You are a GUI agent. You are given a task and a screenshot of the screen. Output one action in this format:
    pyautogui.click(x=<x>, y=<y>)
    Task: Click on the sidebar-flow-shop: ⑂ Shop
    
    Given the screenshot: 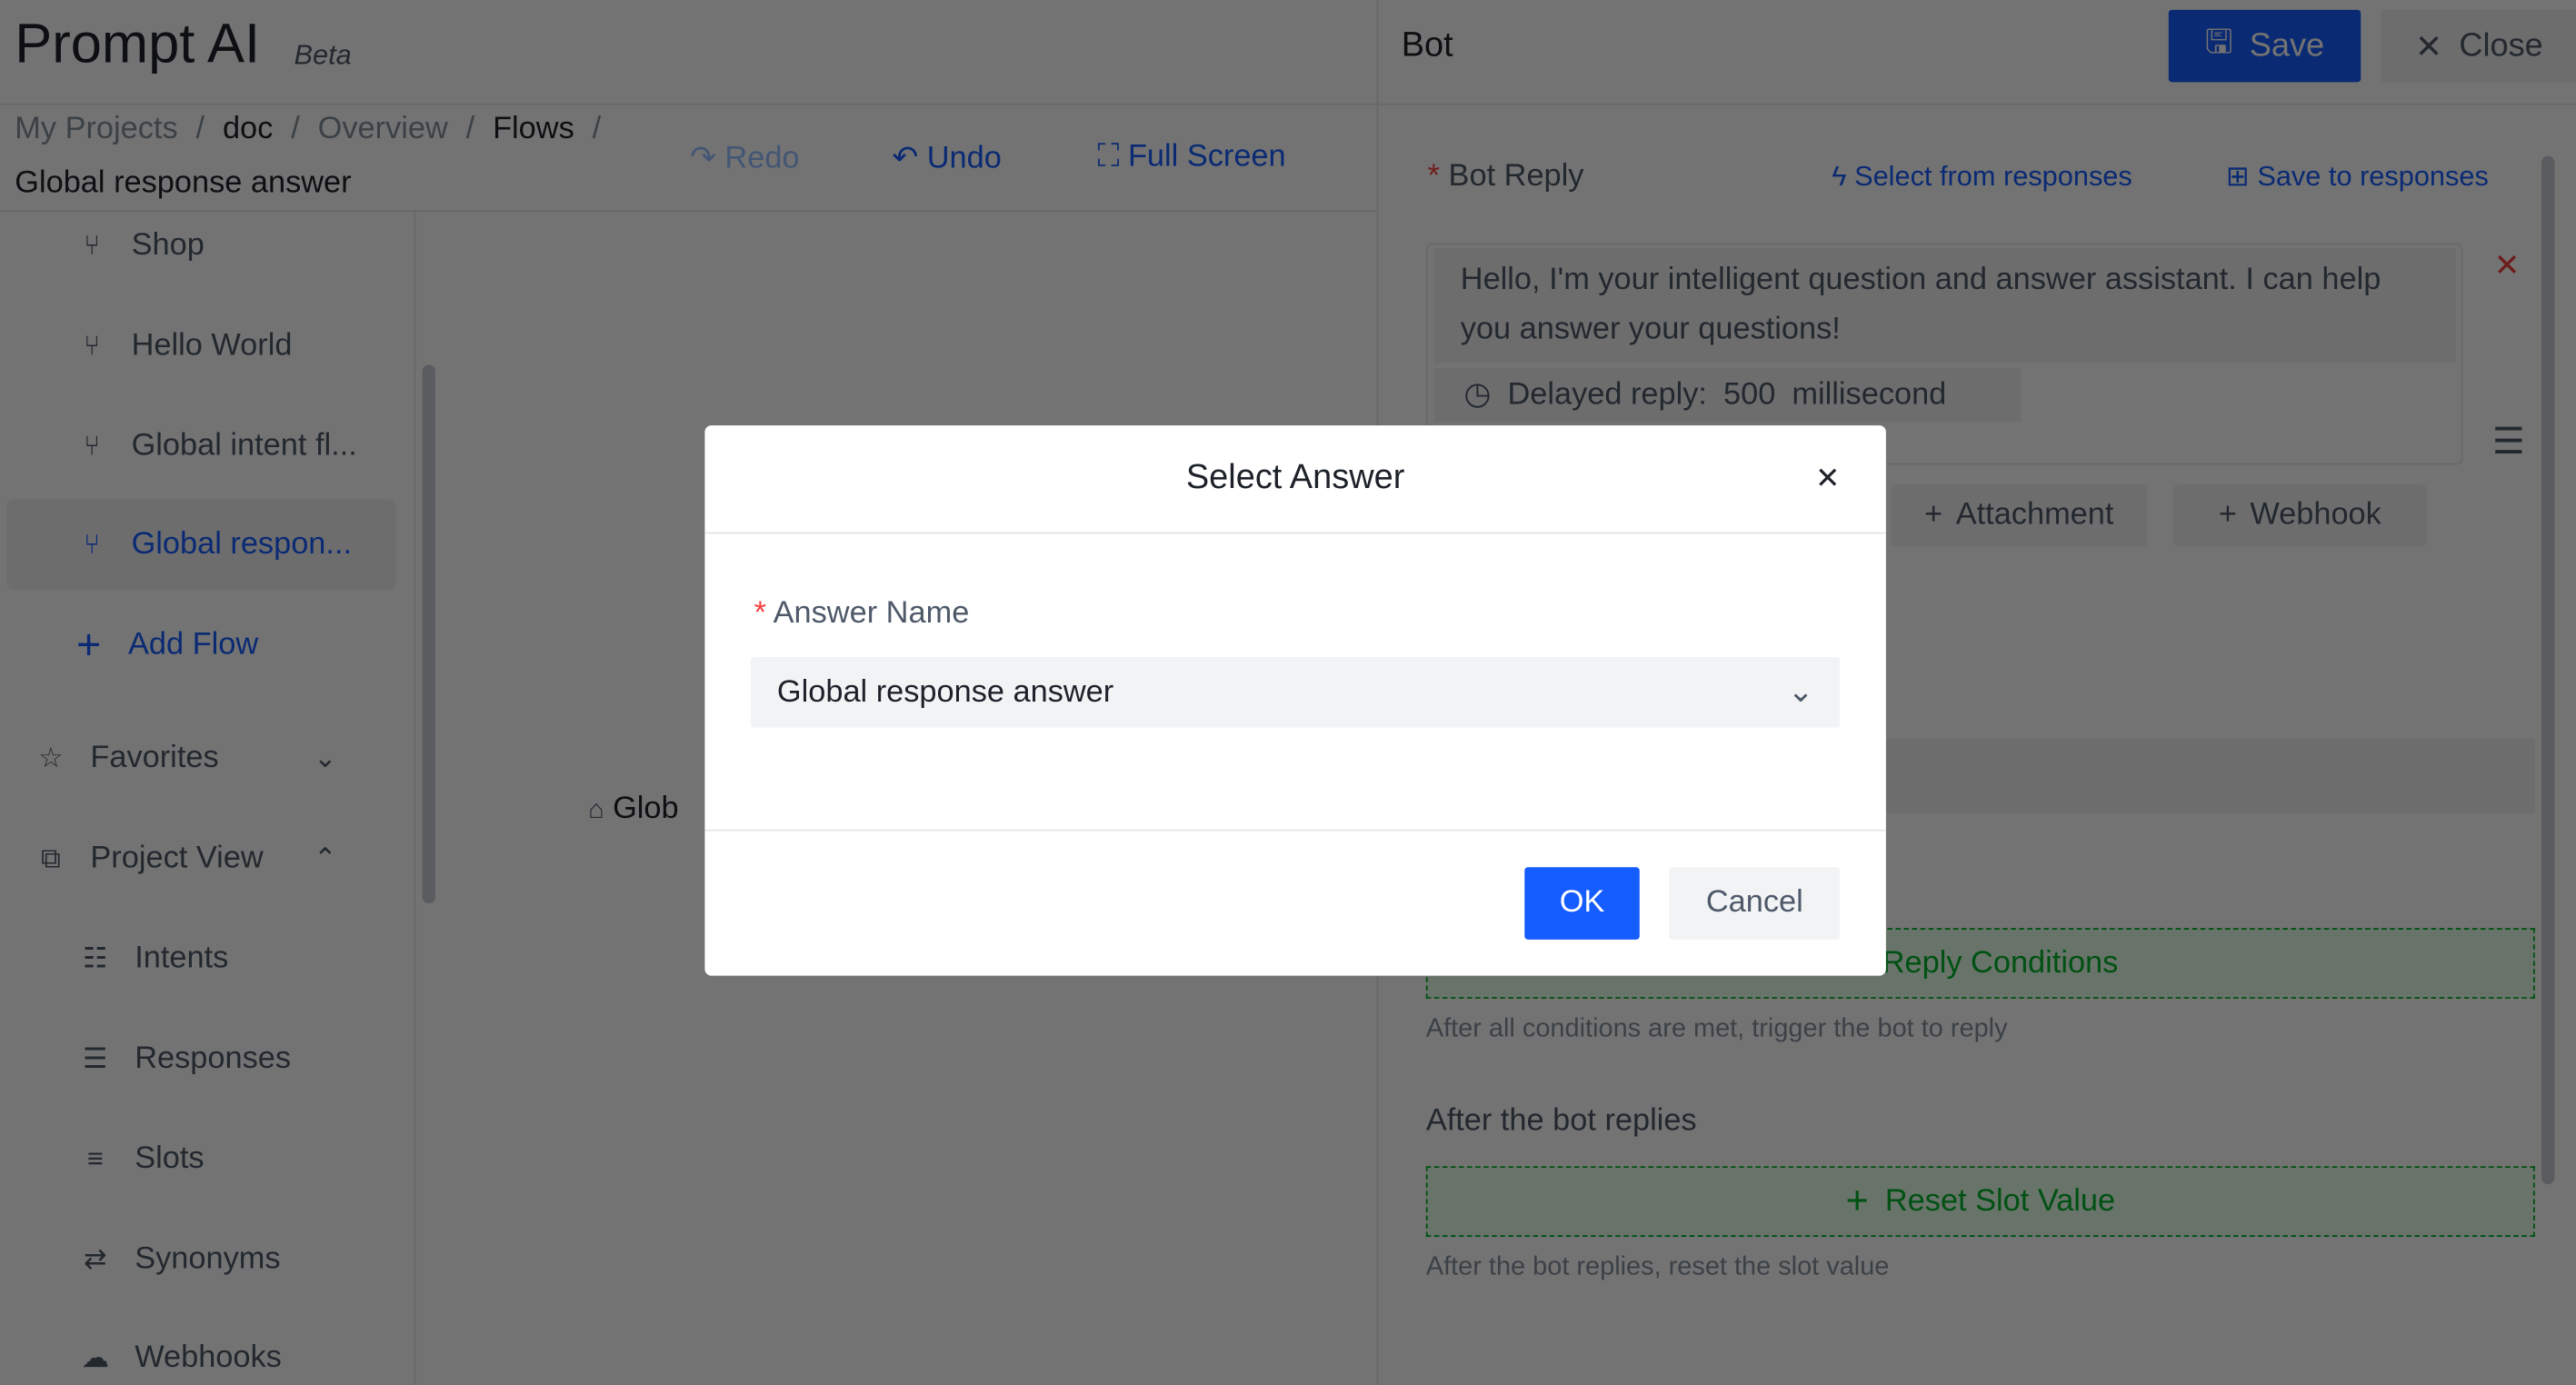 What is the action you would take?
    pyautogui.click(x=198, y=252)
    